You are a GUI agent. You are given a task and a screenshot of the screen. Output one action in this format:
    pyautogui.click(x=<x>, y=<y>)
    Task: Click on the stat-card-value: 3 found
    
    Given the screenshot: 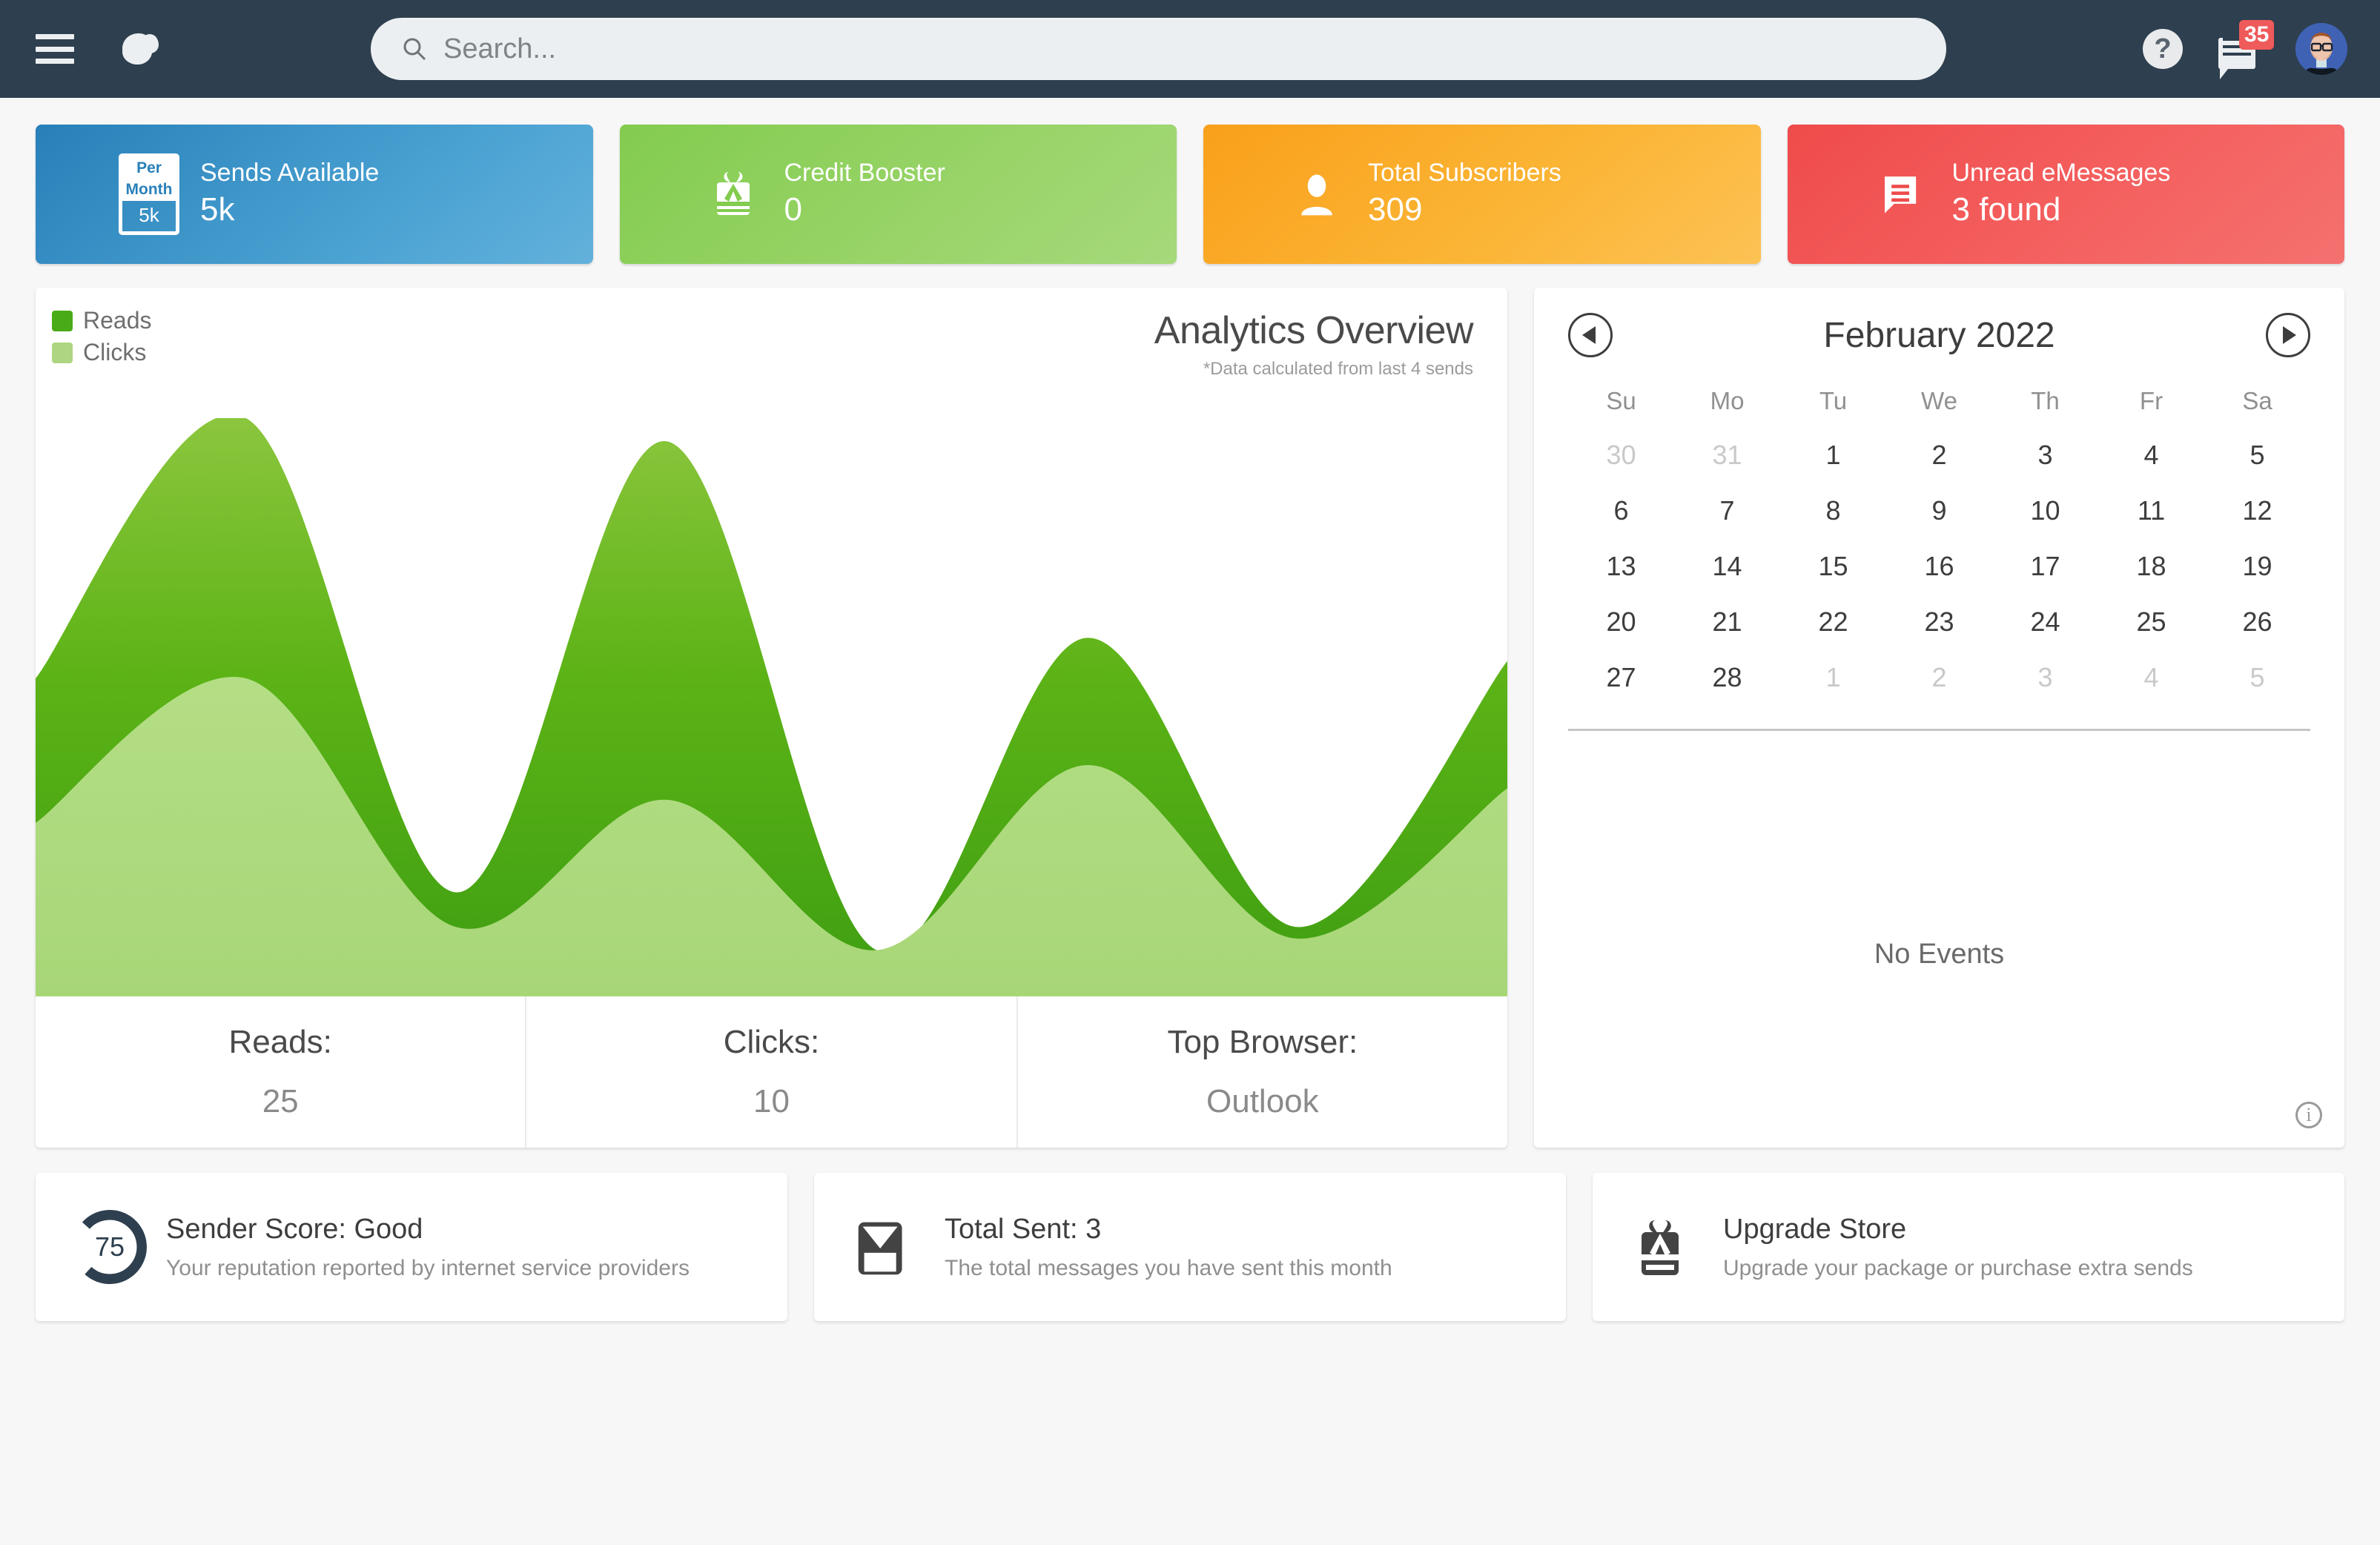 What is the action you would take?
    pyautogui.click(x=2006, y=209)
    